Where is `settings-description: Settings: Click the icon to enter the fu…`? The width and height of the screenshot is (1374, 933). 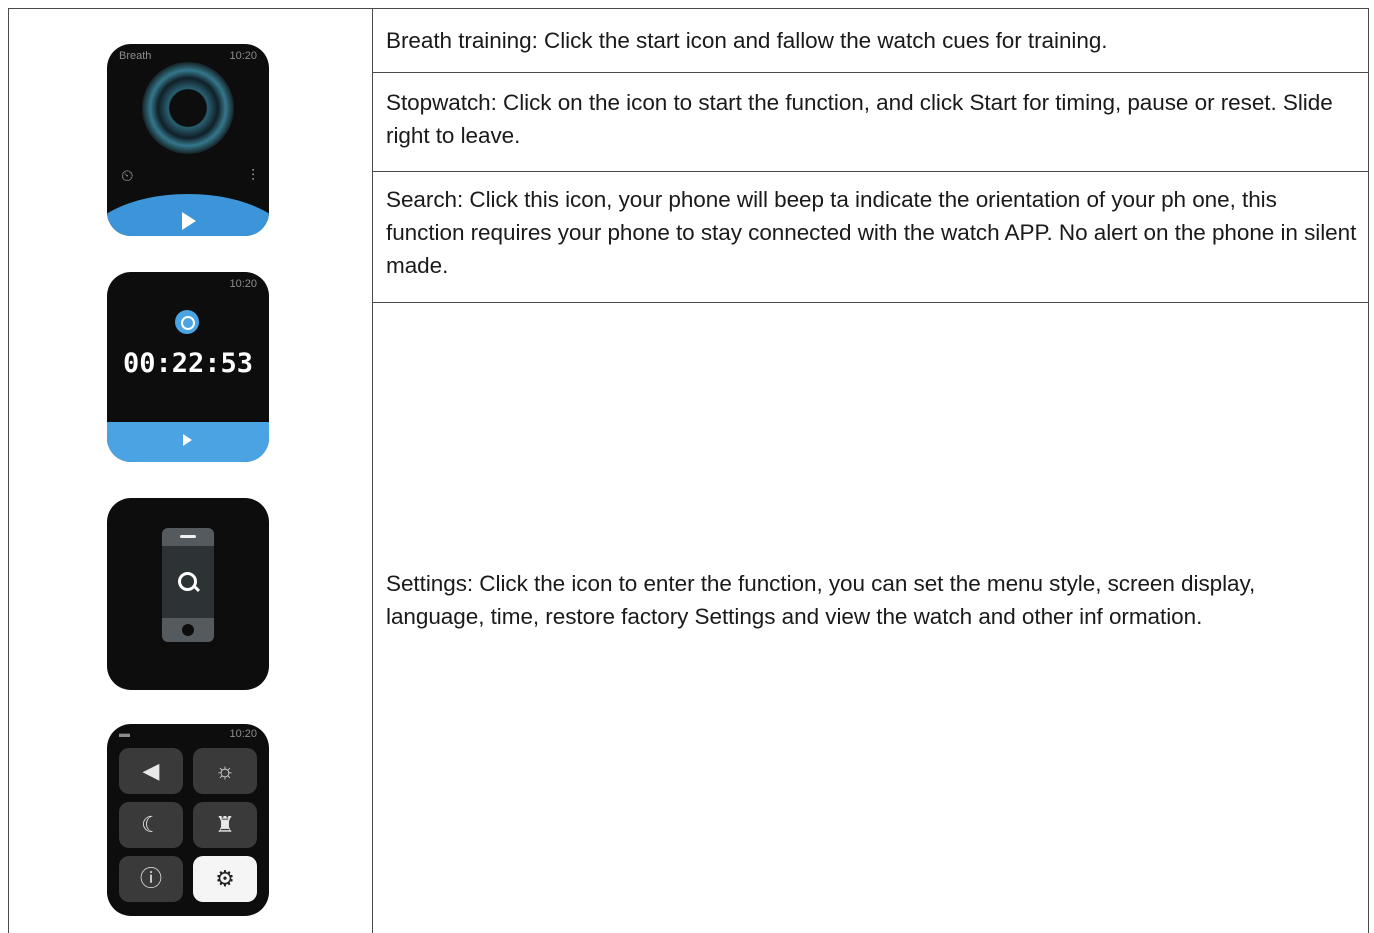 settings-description: Settings: Click the icon to enter the fu… is located at coordinates (821, 600).